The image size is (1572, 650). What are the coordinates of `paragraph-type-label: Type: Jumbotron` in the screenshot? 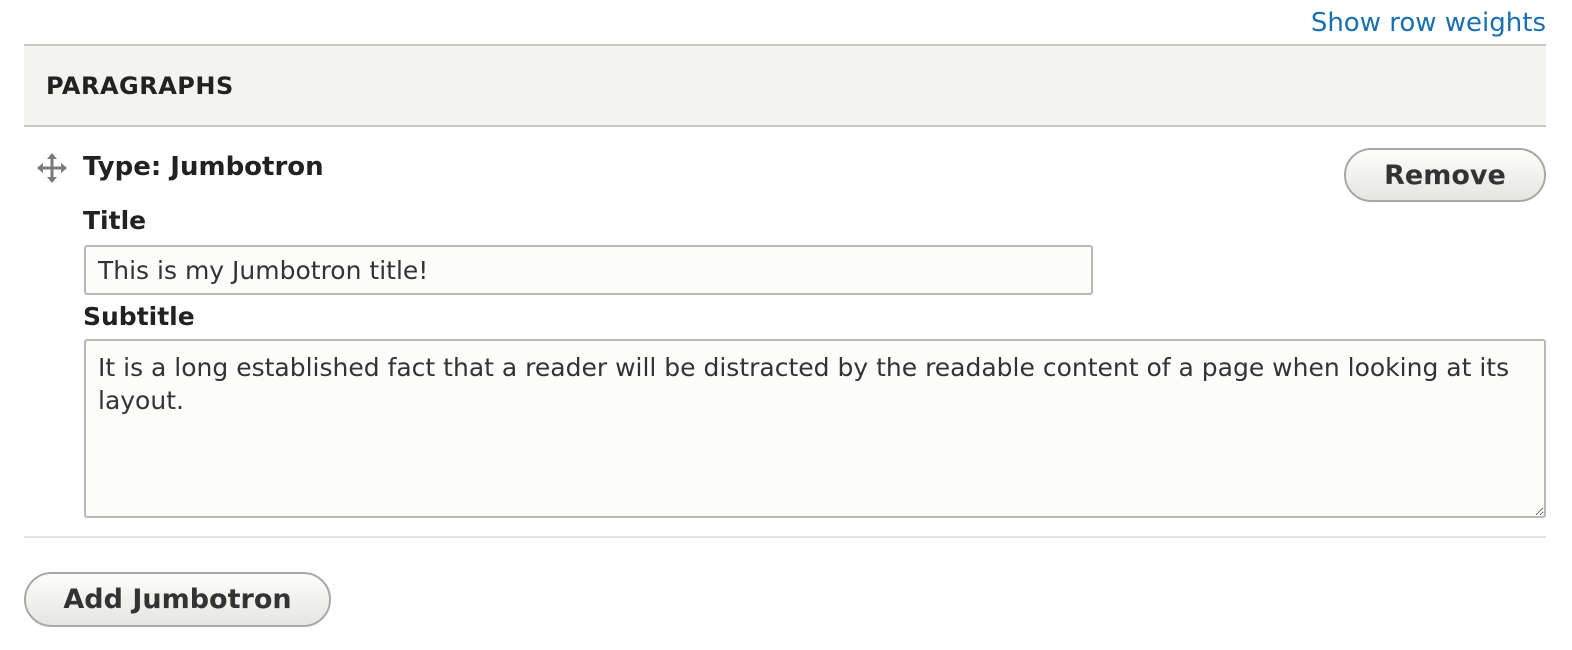 It's located at (203, 167).